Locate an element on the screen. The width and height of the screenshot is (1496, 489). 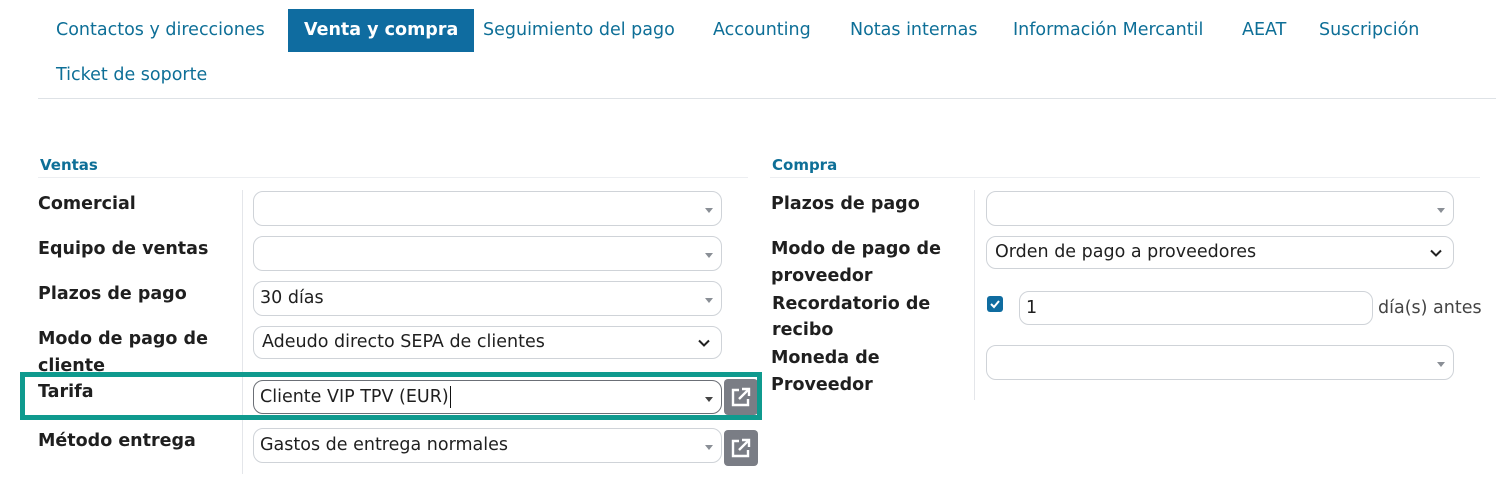
tab-suscripcion: Suscripción is located at coordinates (1369, 30).